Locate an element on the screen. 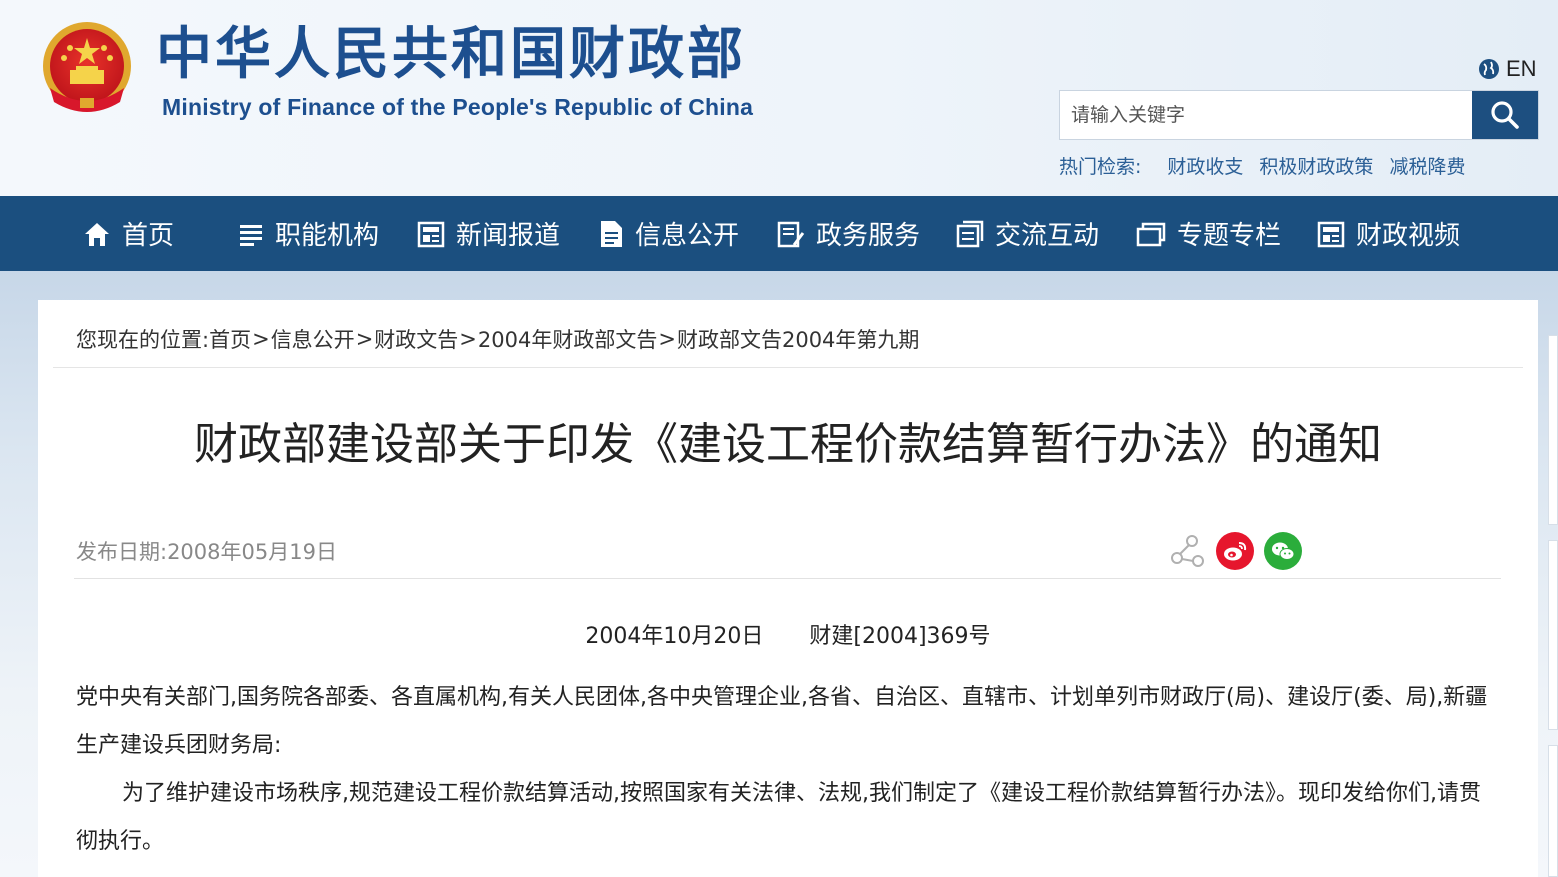 The width and height of the screenshot is (1558, 877). document-meta: 2004年10月20日 财建[2004]369号 is located at coordinates (788, 634).